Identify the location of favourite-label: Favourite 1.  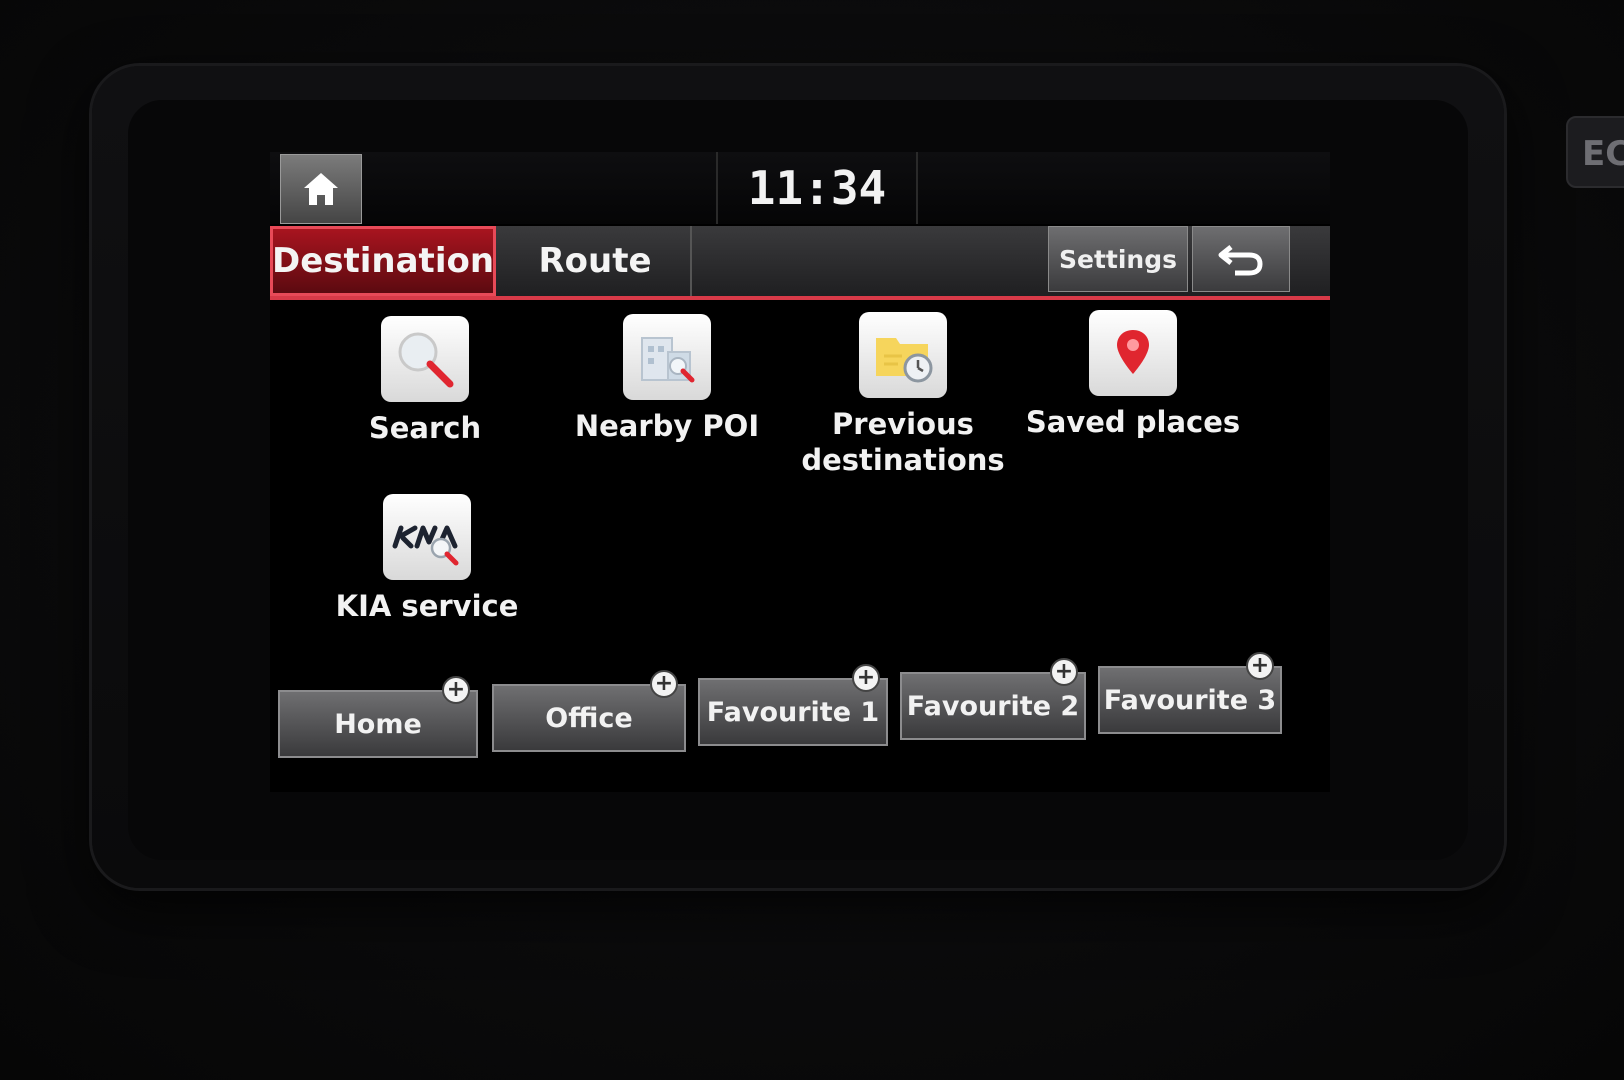
(793, 712).